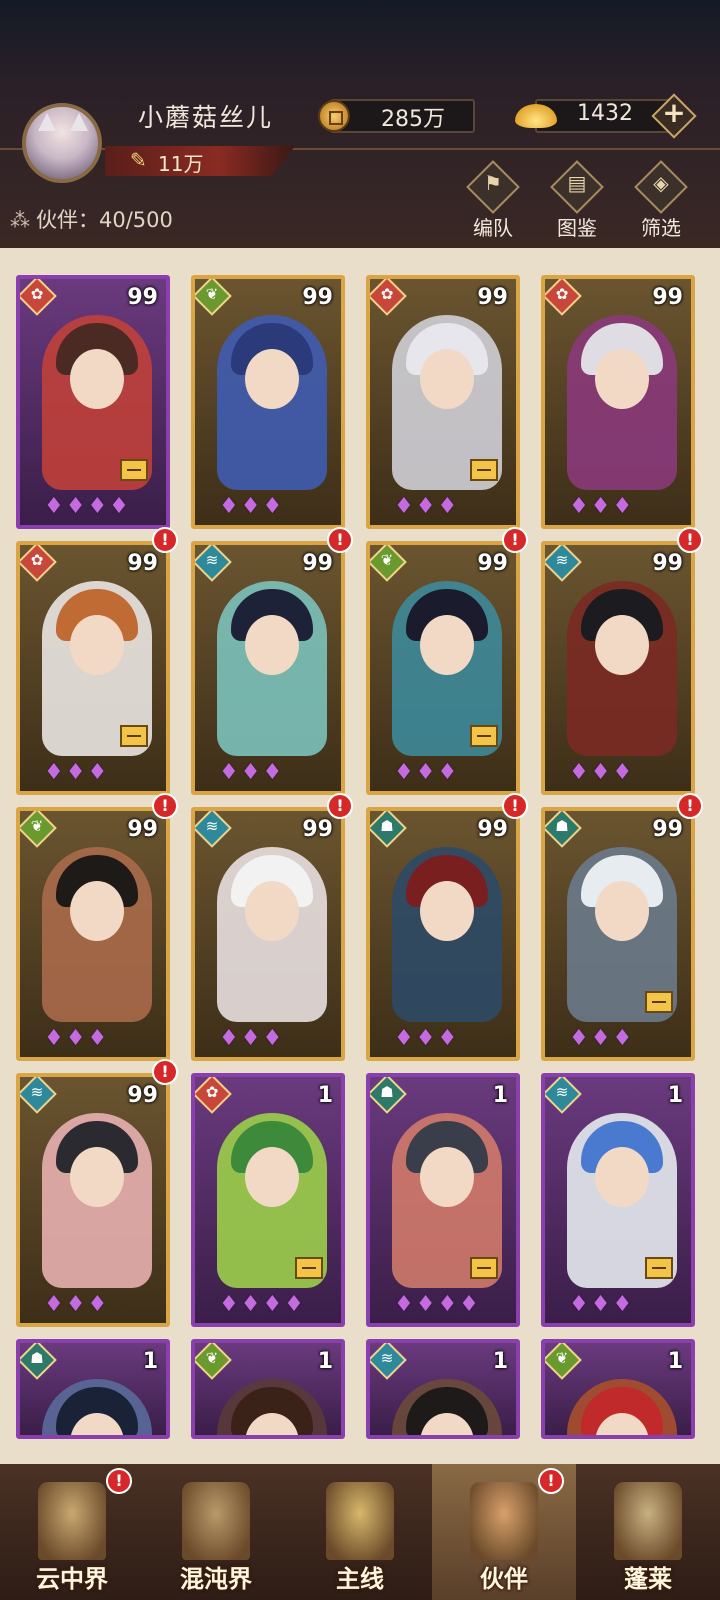 Image resolution: width=720 pixels, height=1600 pixels. What do you see at coordinates (138, 160) in the screenshot?
I see `battle-power-icon: ✎` at bounding box center [138, 160].